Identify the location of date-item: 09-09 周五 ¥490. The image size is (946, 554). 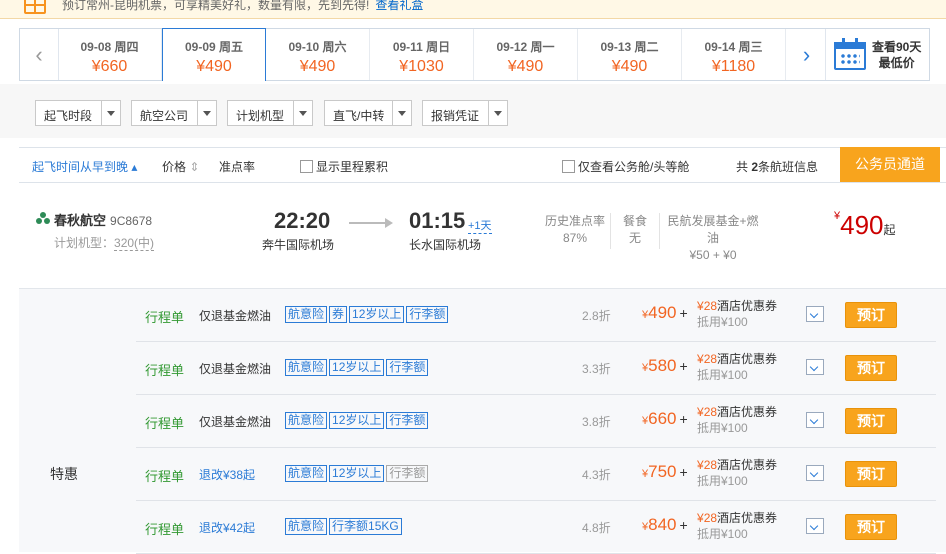
(214, 54).